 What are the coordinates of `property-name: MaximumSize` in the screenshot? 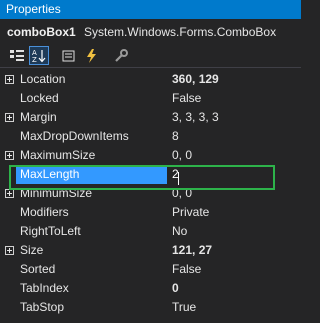 It's located at (58, 155).